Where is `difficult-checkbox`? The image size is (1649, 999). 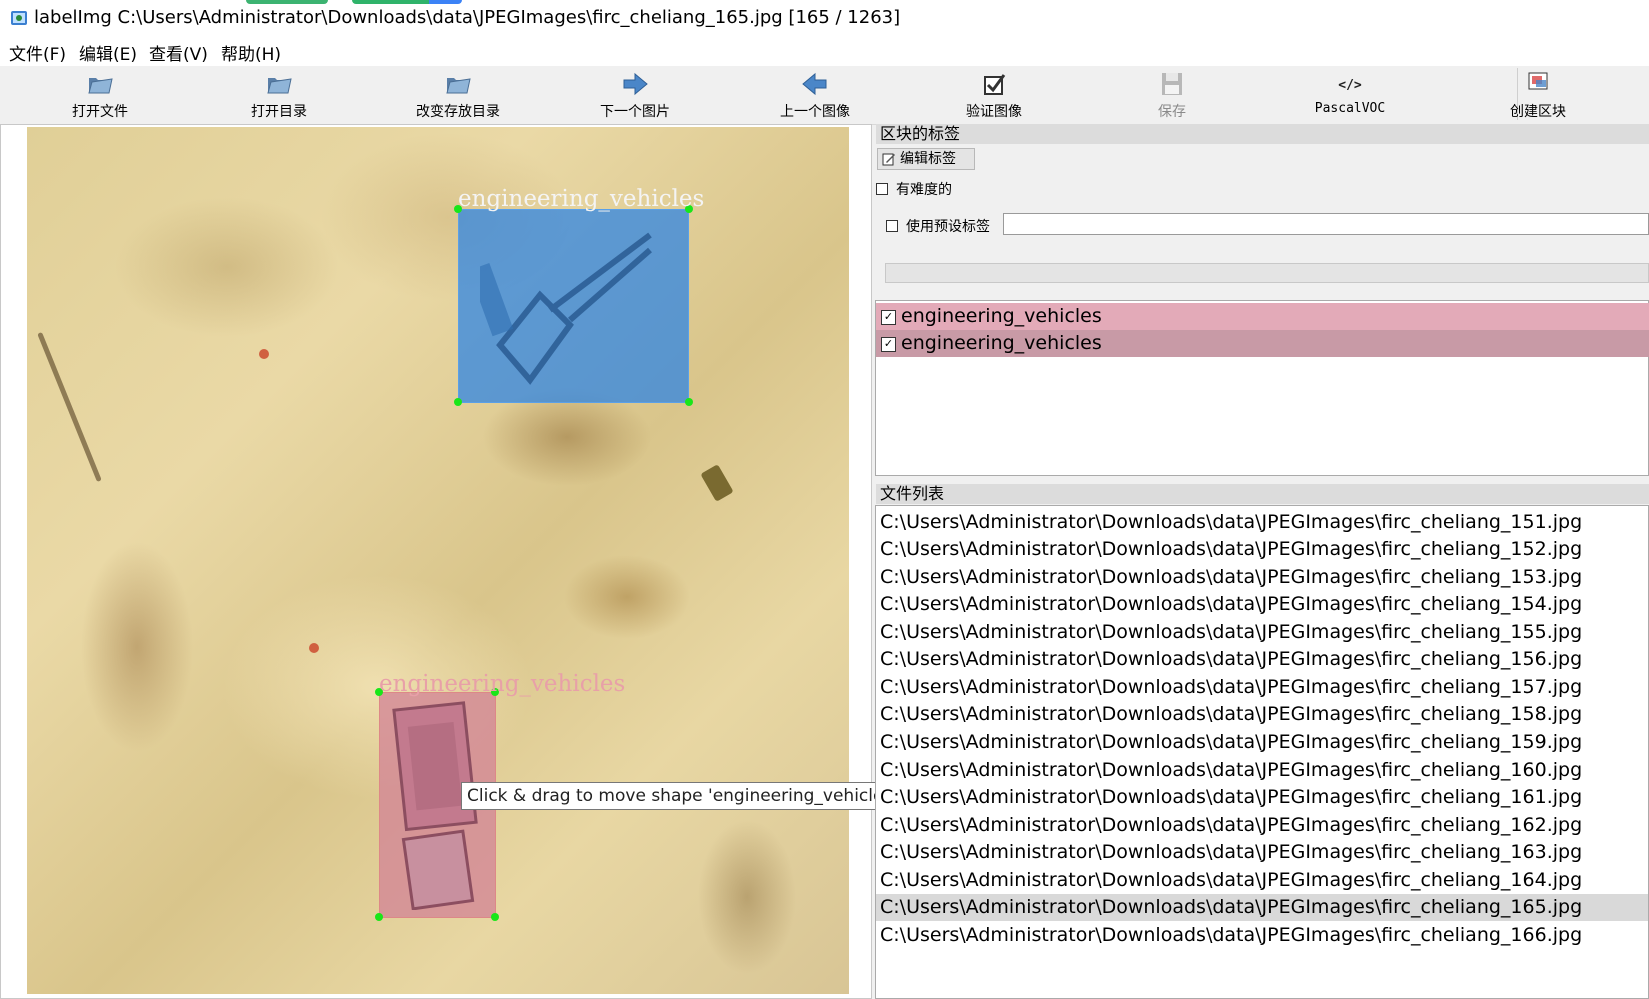 difficult-checkbox is located at coordinates (882, 189).